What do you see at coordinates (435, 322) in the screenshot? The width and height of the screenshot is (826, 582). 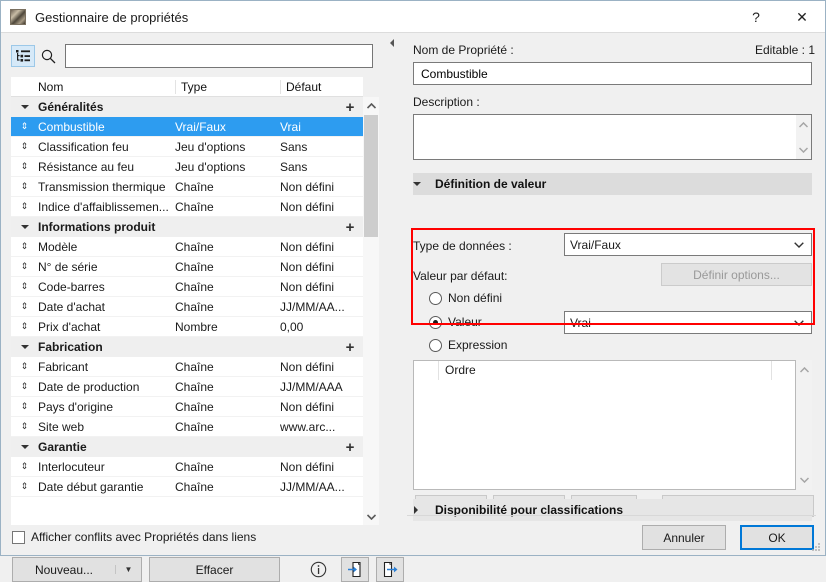 I see `radio-value` at bounding box center [435, 322].